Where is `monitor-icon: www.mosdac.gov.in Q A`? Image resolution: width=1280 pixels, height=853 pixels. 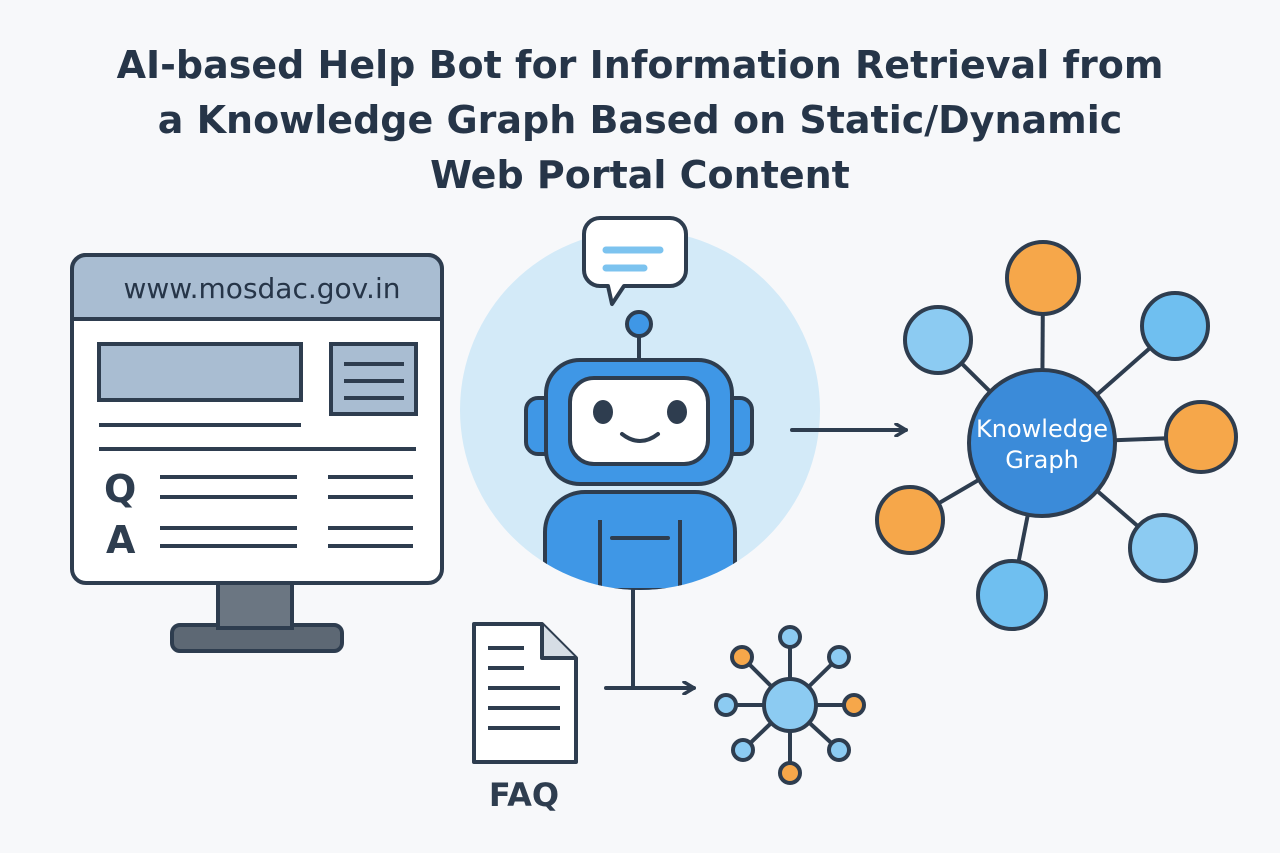 monitor-icon: www.mosdac.gov.in Q A is located at coordinates (257, 453).